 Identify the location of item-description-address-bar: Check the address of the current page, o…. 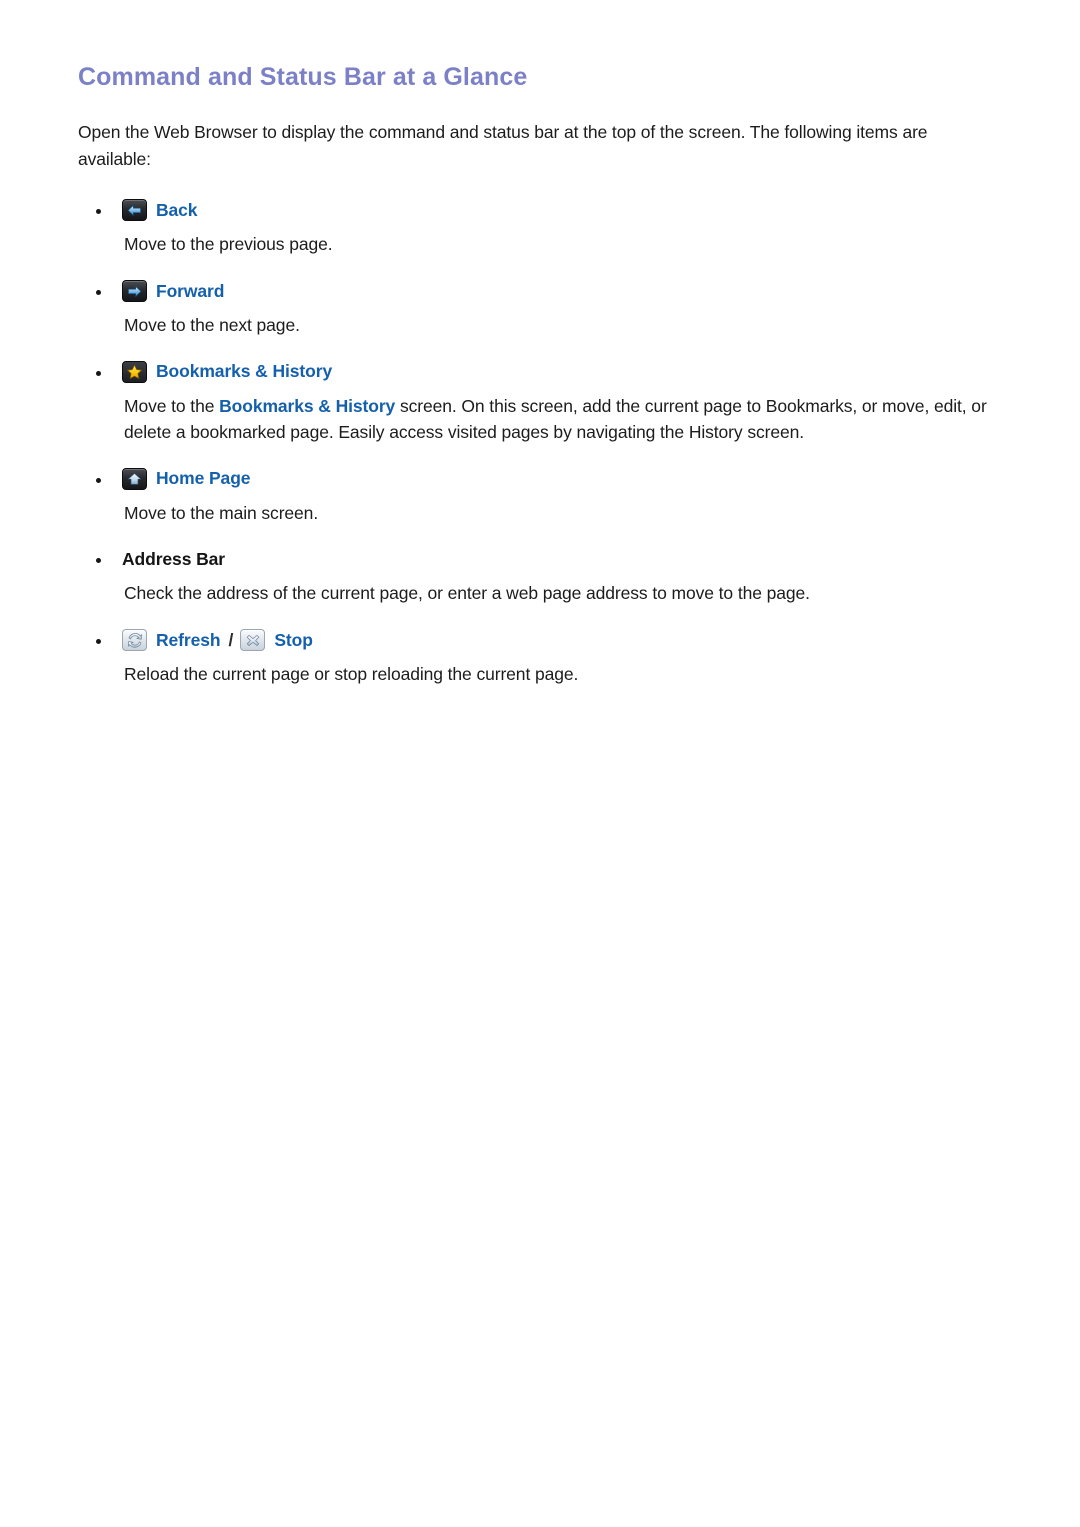
(467, 593).